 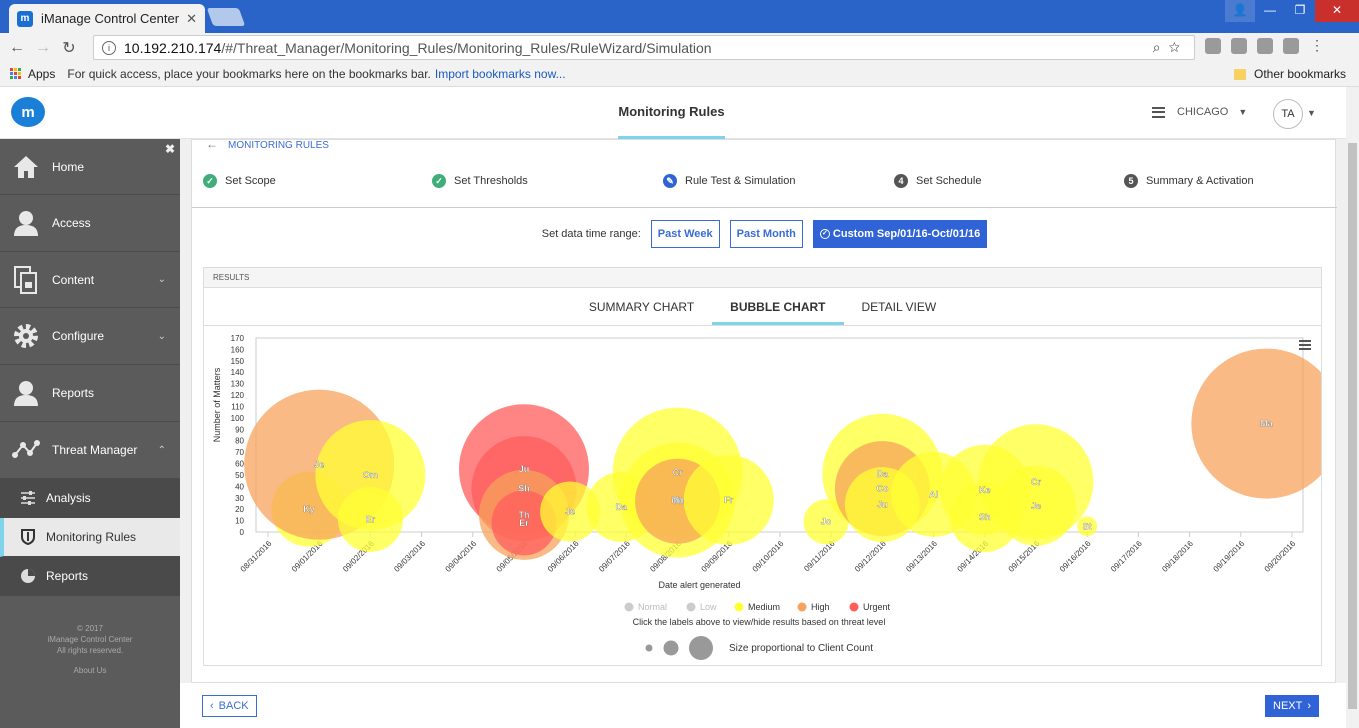 What do you see at coordinates (729, 181) in the screenshot?
I see `step-rule-test-simulation: ✎ Rule Test & Simulation` at bounding box center [729, 181].